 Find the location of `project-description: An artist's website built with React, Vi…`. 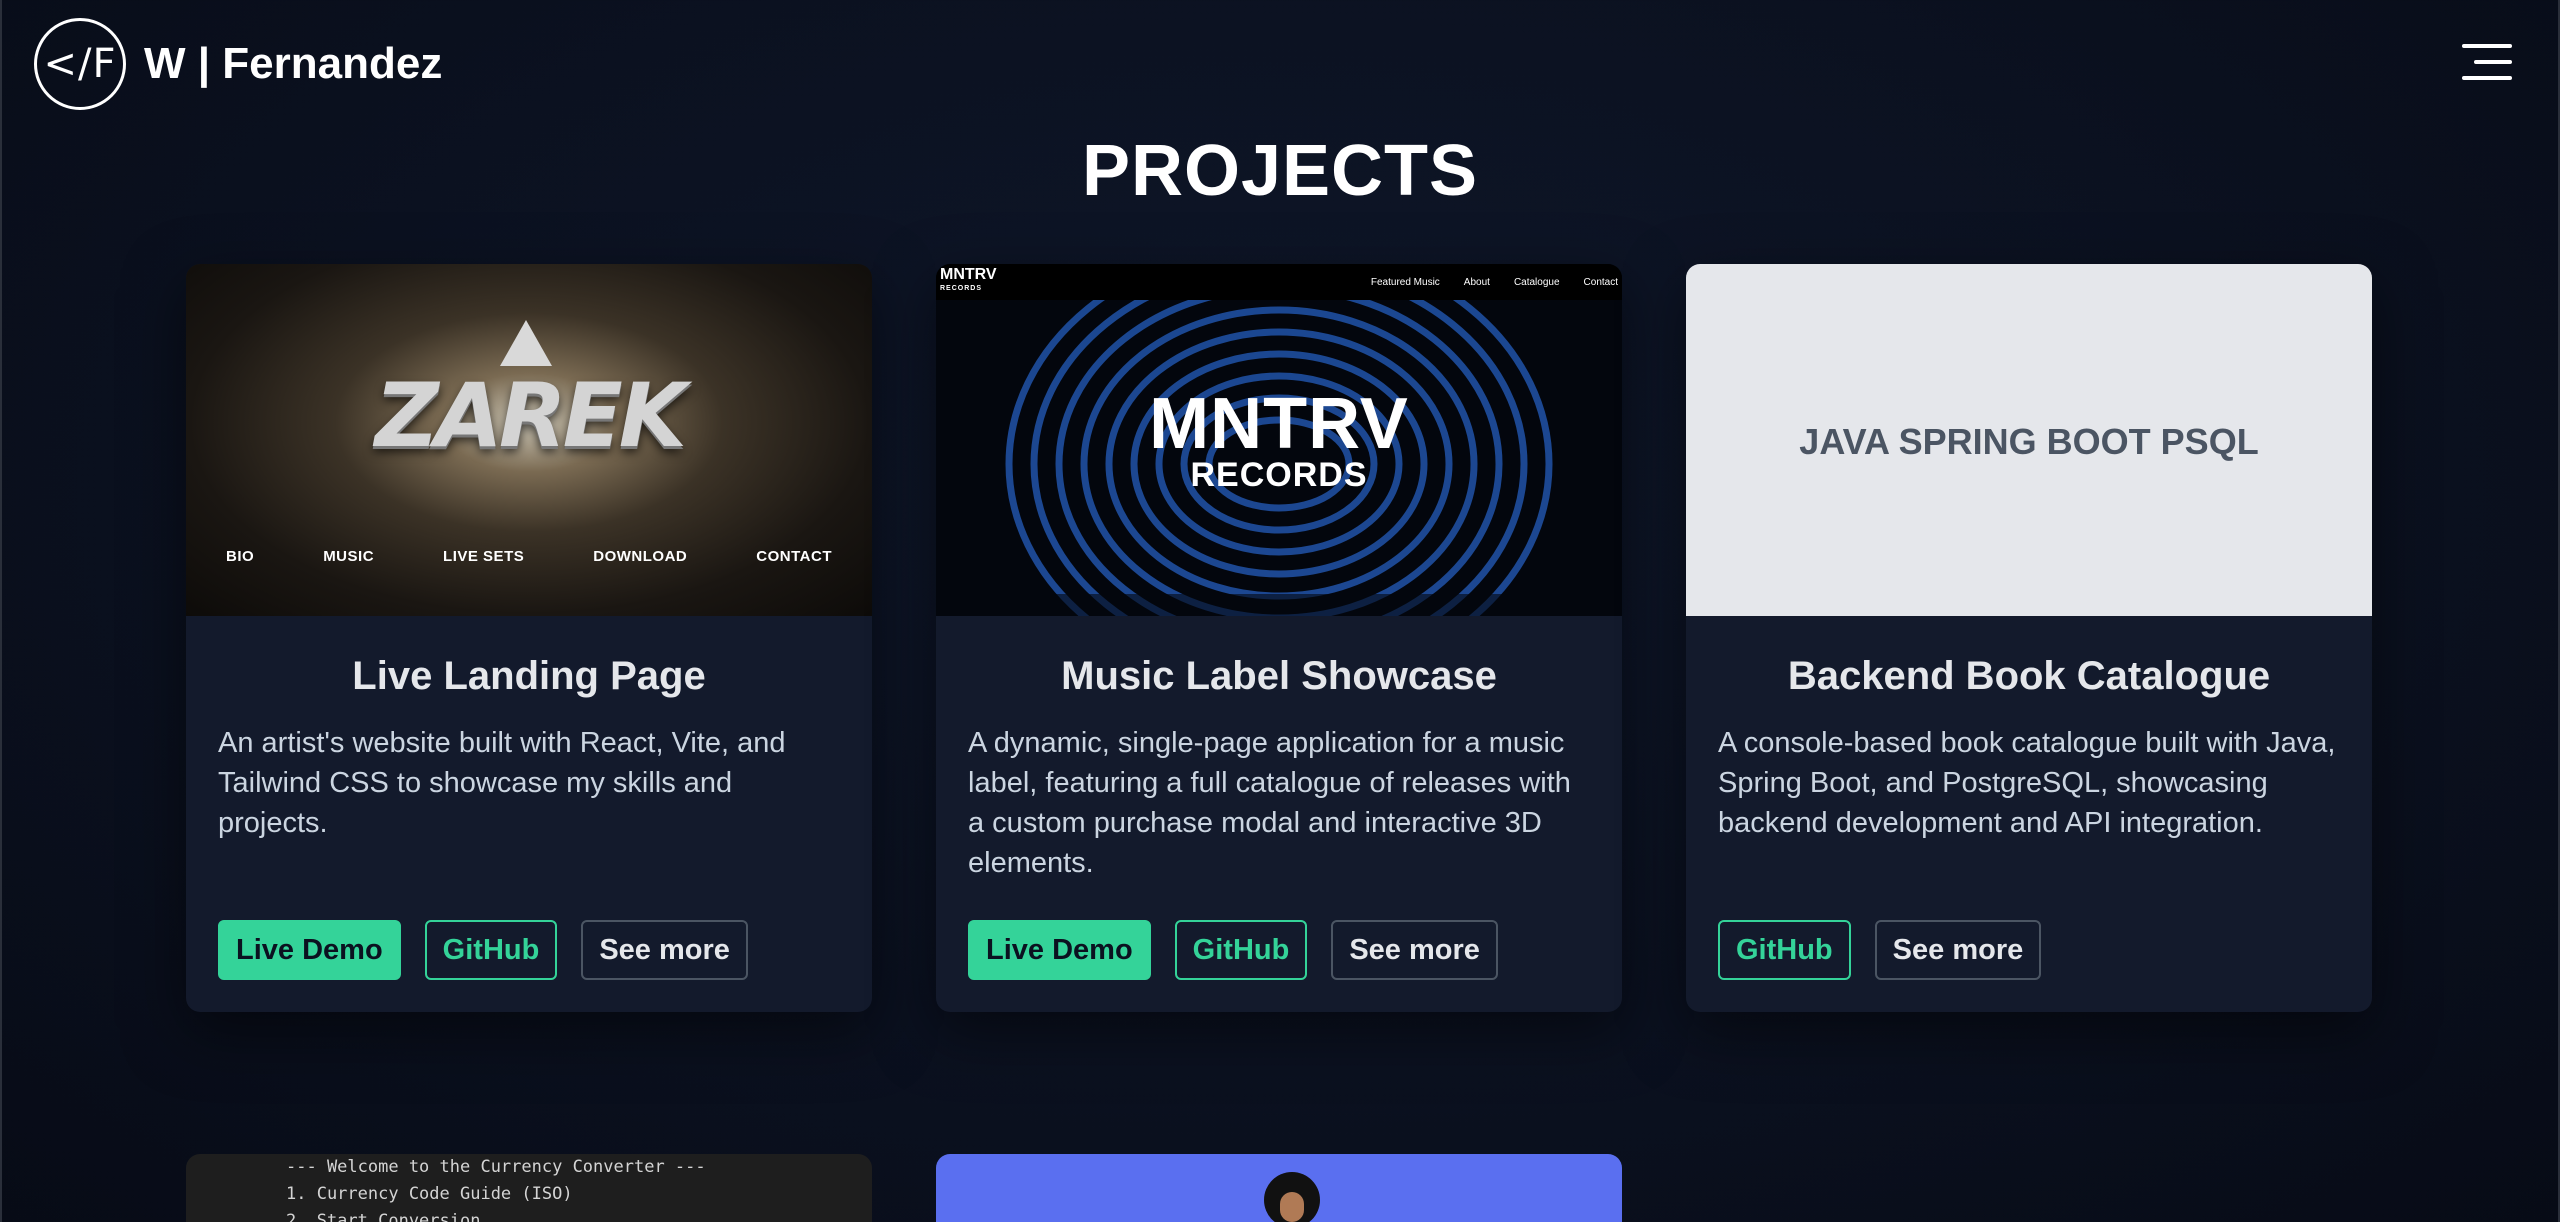

project-description: An artist's website built with React, Vi… is located at coordinates (502, 783).